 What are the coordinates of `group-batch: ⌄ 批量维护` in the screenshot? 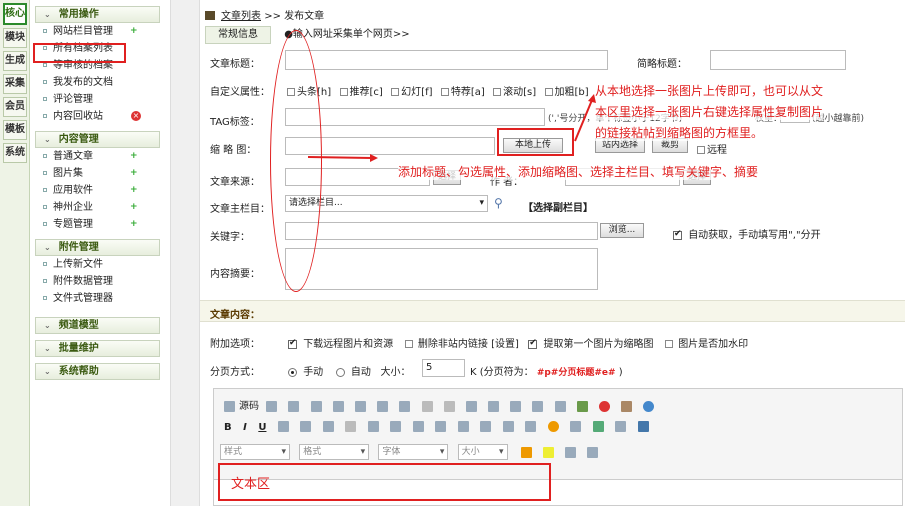 It's located at (97, 348).